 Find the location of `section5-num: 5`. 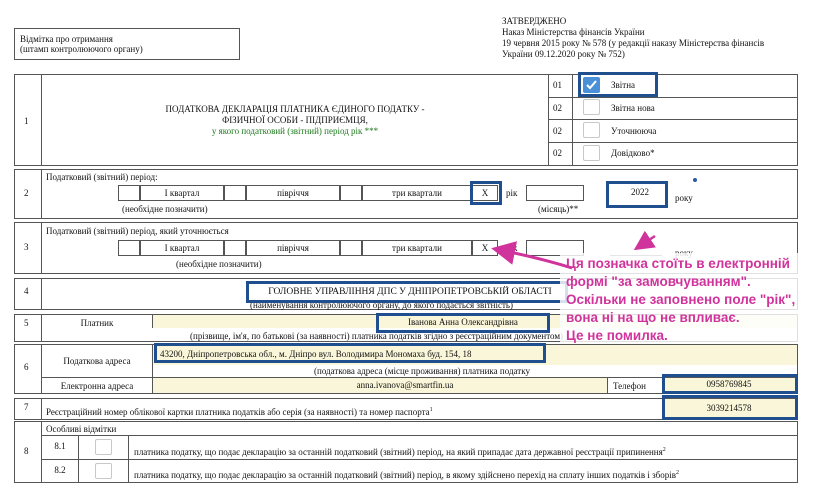

section5-num: 5 is located at coordinates (26, 323).